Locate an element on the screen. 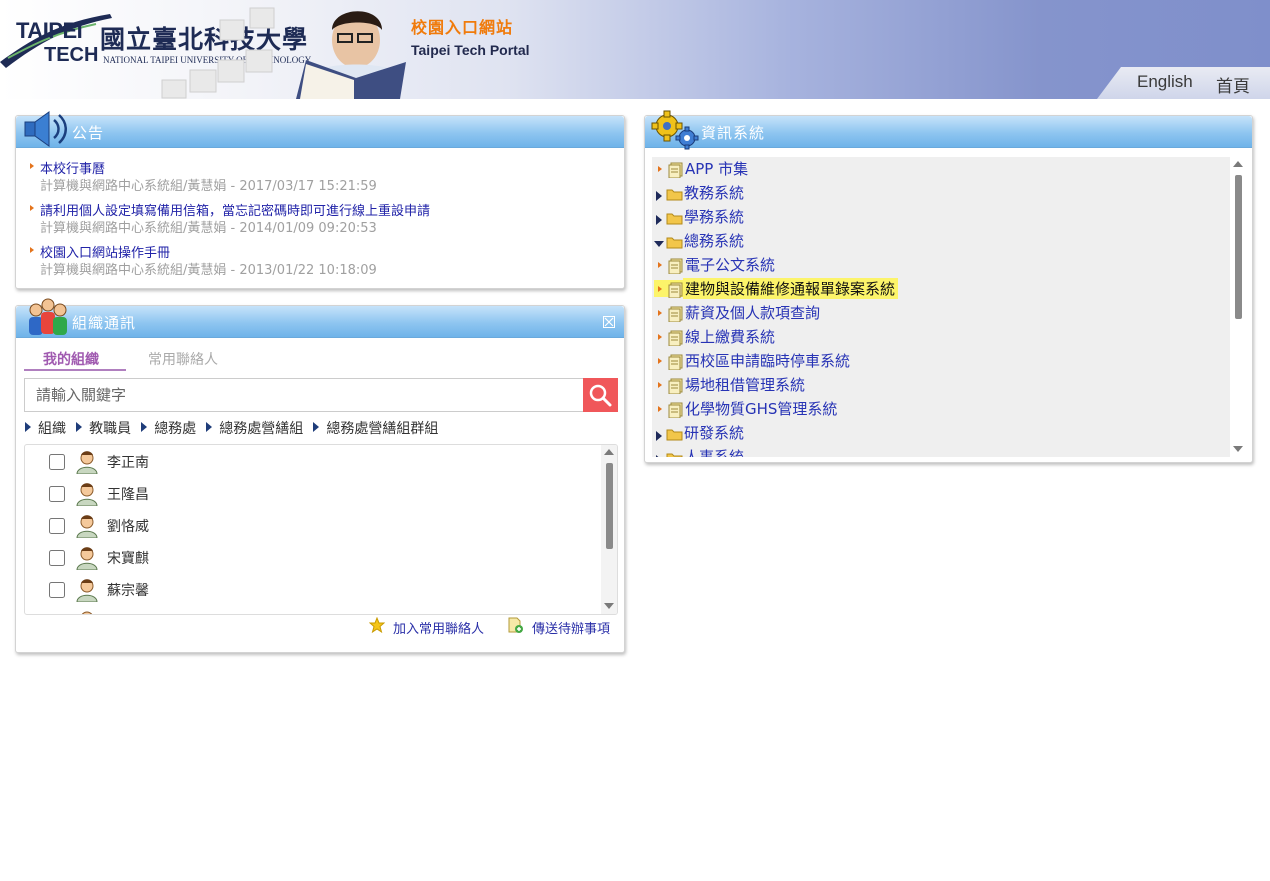 This screenshot has height=881, width=1270. breadcrumb-item: 總務處營繕組群組 is located at coordinates (382, 428).